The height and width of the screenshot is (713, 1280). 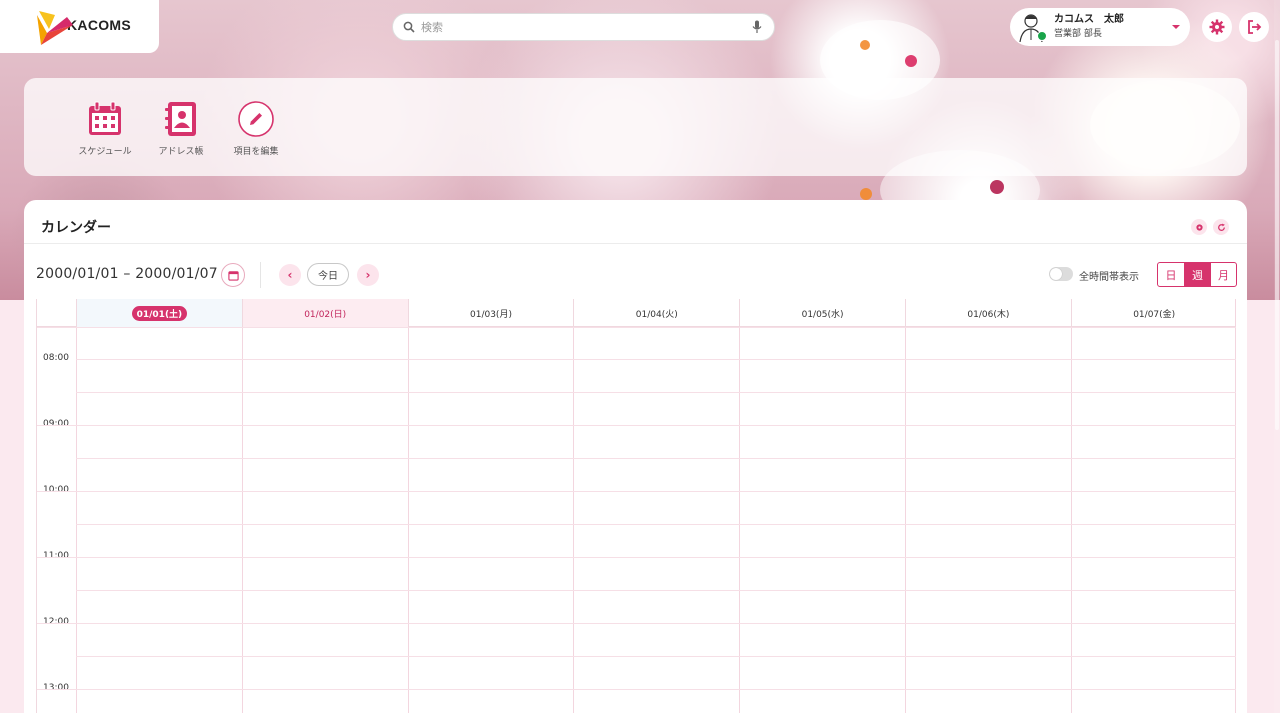 What do you see at coordinates (56, 27) in the screenshot?
I see `logo-mark-icon` at bounding box center [56, 27].